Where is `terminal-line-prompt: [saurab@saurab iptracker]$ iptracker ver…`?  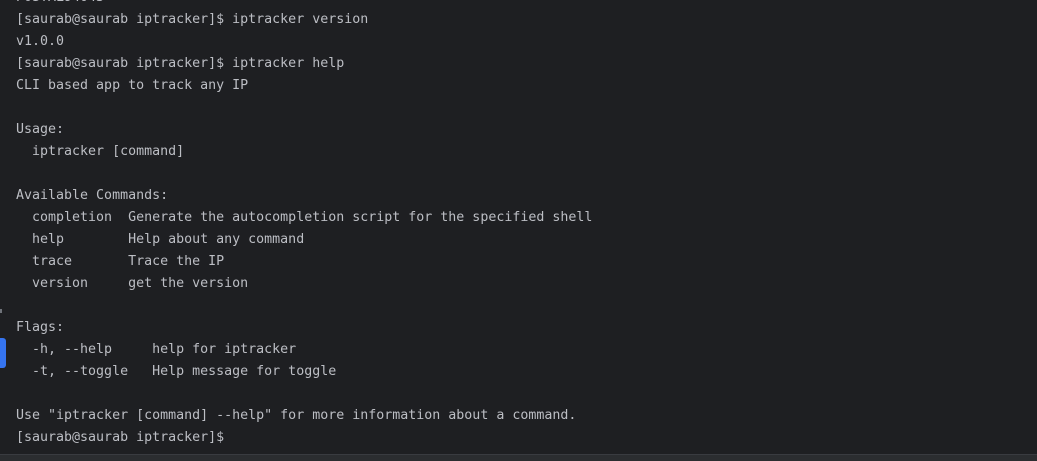
terminal-line-prompt: [saurab@saurab iptracker]$ iptracker ver… is located at coordinates (192, 19).